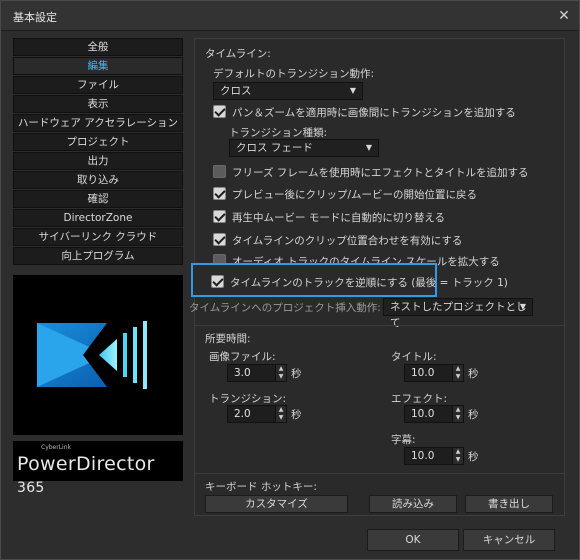 The image size is (580, 560). Describe the element at coordinates (294, 74) in the screenshot. I see `default-transition-label: デフォルトのトランジション動作:` at that location.